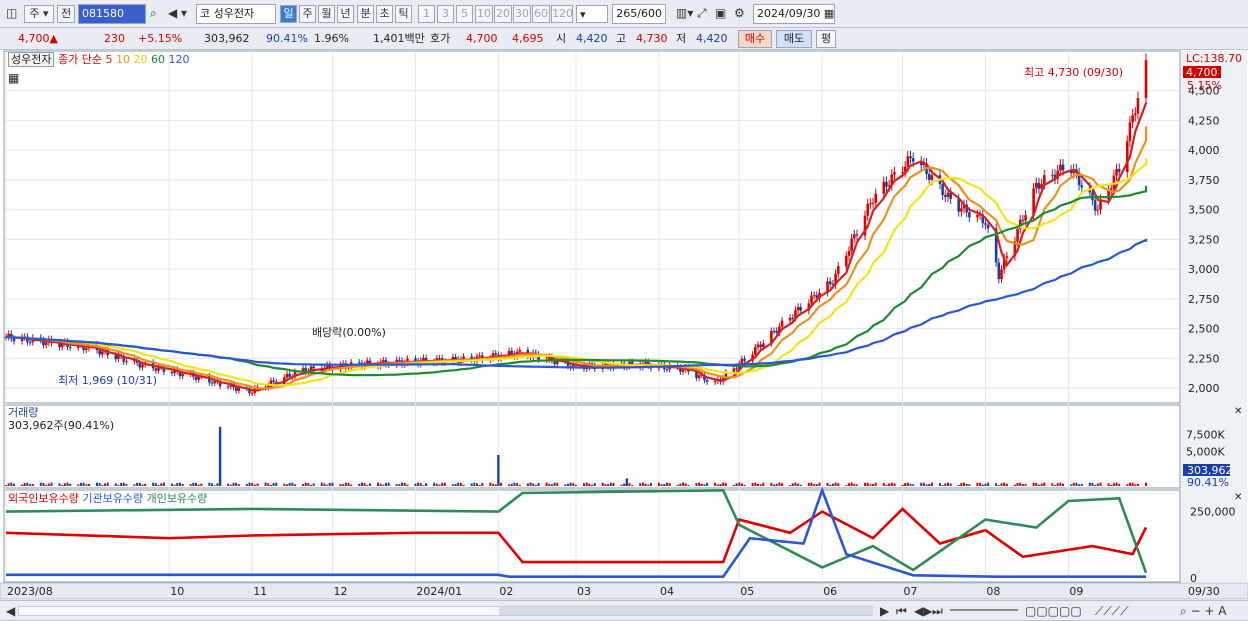 The image size is (1248, 621). What do you see at coordinates (1112, 611) in the screenshot?
I see `trend-tools-icons: ⟋⟋⟋⟋` at bounding box center [1112, 611].